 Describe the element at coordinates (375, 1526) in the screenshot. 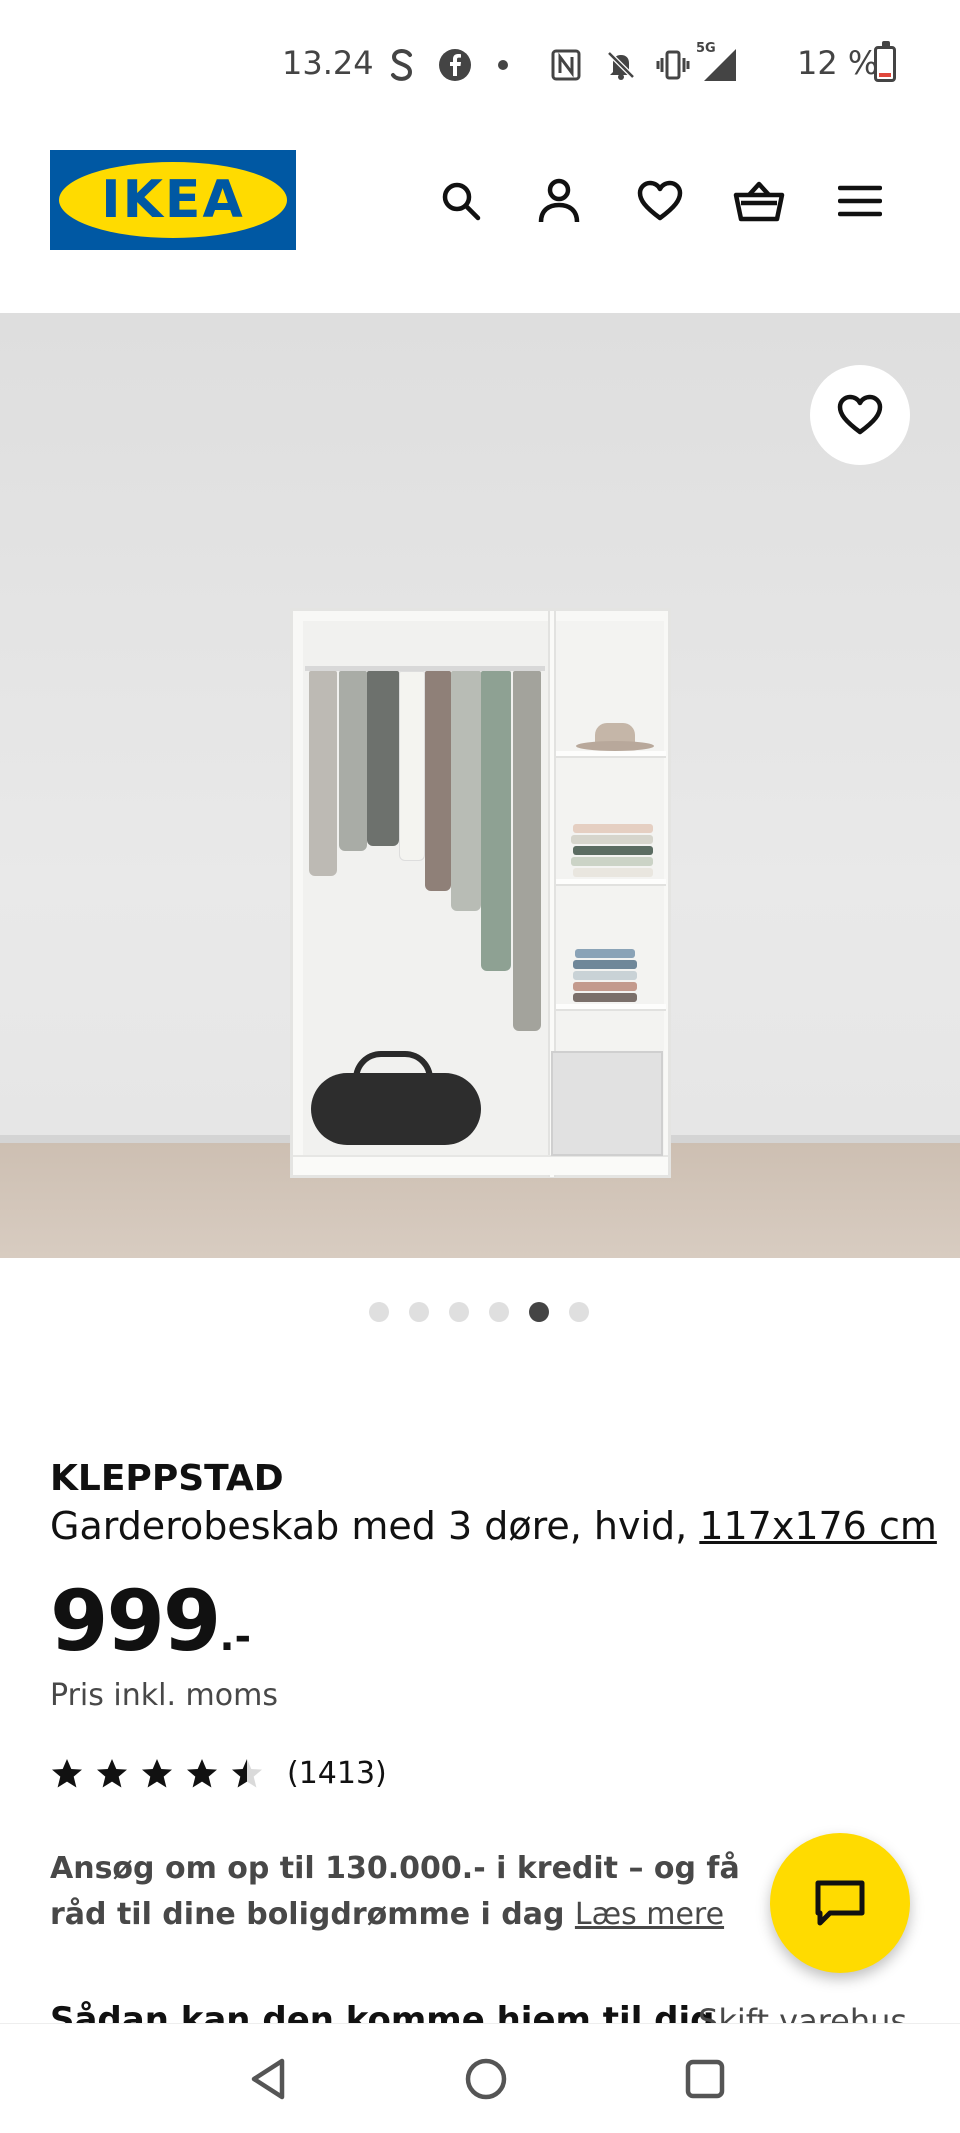

I see `product-description-text: Garderobeskab med 3 døre, hvid,` at that location.